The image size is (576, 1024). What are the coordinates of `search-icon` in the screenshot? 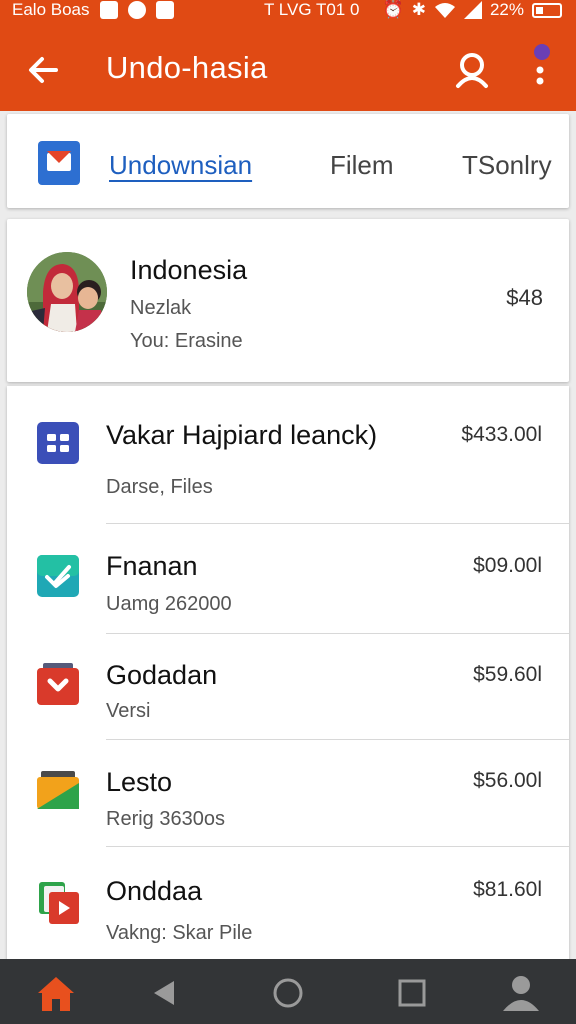 It's located at (472, 70).